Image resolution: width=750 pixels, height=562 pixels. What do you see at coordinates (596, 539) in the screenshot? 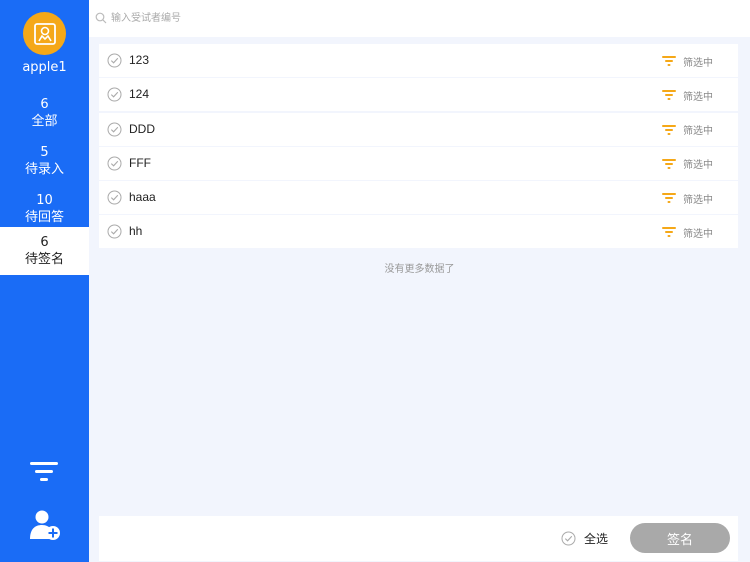
I see `select-all-label: 全选` at bounding box center [596, 539].